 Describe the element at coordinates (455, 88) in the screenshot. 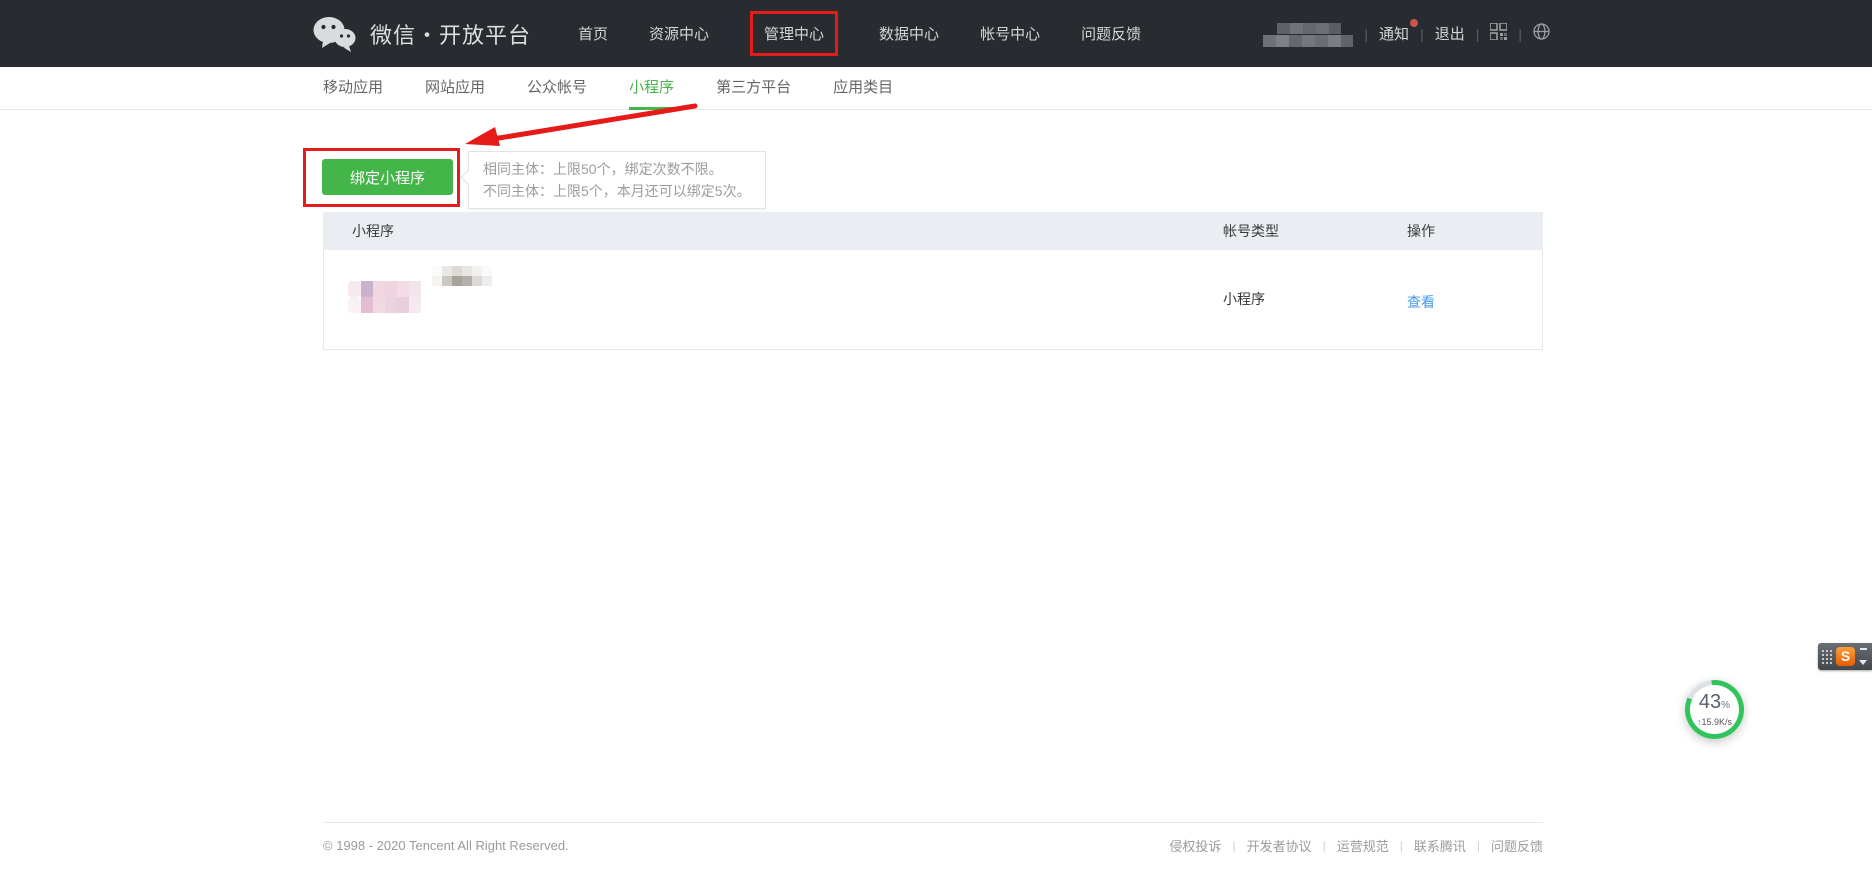

I see `subnav-item-website-app: 网站应用` at that location.